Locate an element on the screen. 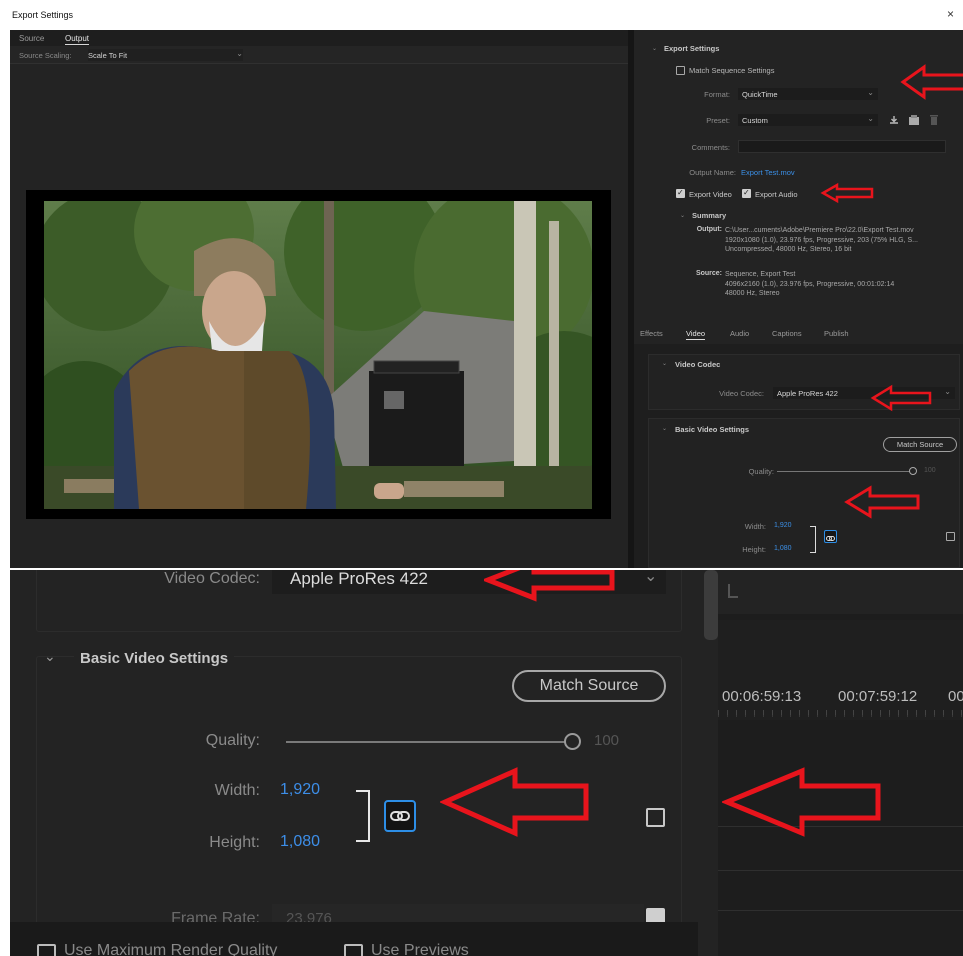 The height and width of the screenshot is (956, 963). preset-value: Custom is located at coordinates (755, 120).